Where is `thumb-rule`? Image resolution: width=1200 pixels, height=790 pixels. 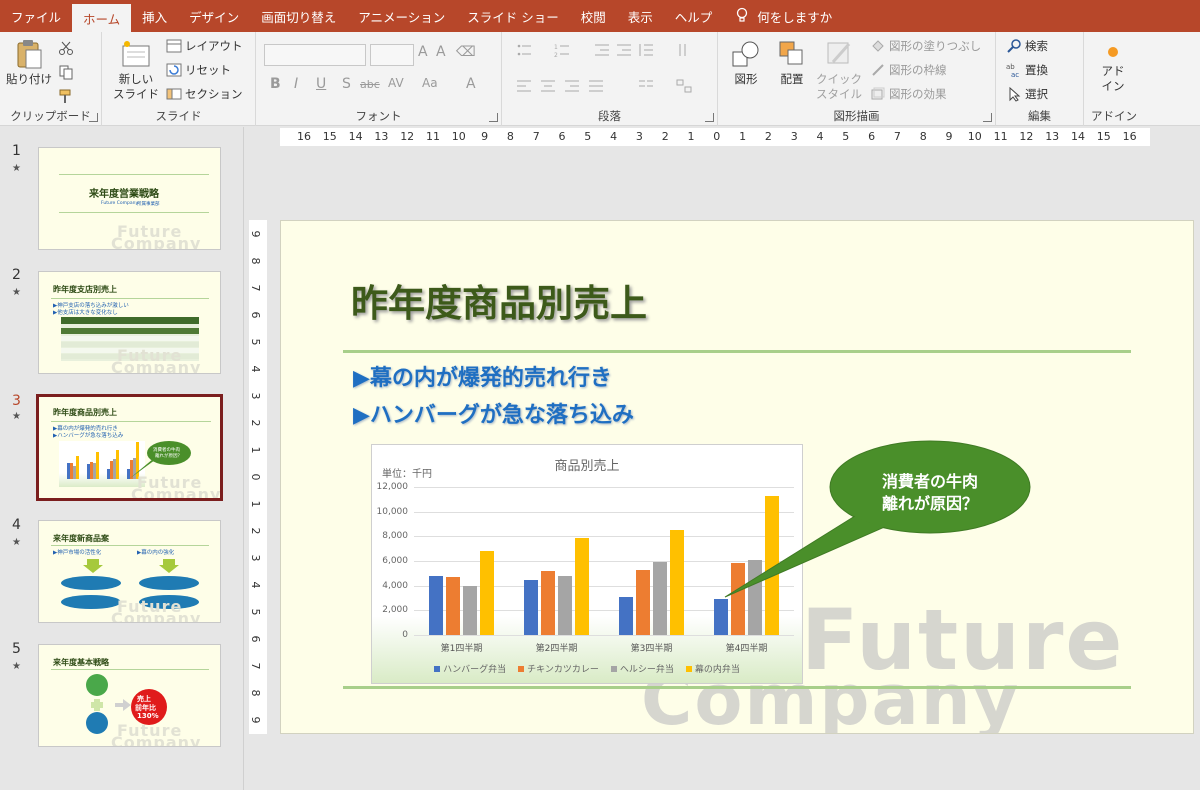 thumb-rule is located at coordinates (130, 298).